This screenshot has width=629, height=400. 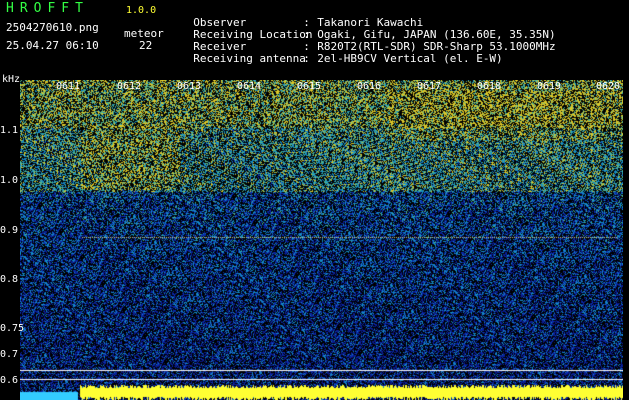 I want to click on x-tick: 0620, so click(x=608, y=86).